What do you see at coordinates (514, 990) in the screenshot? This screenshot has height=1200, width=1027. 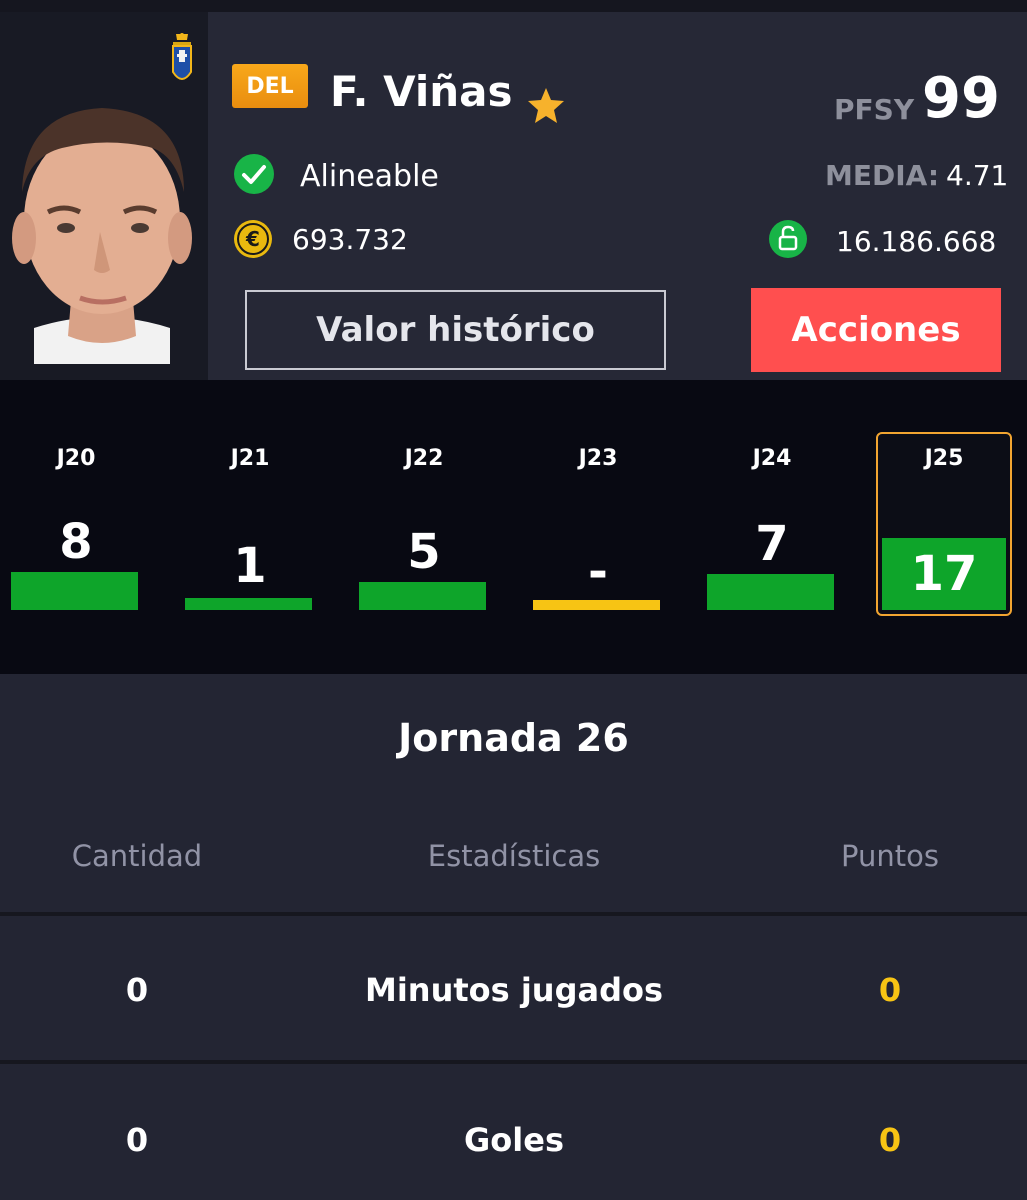 I see `stat-name-cell: Minutos jugados` at bounding box center [514, 990].